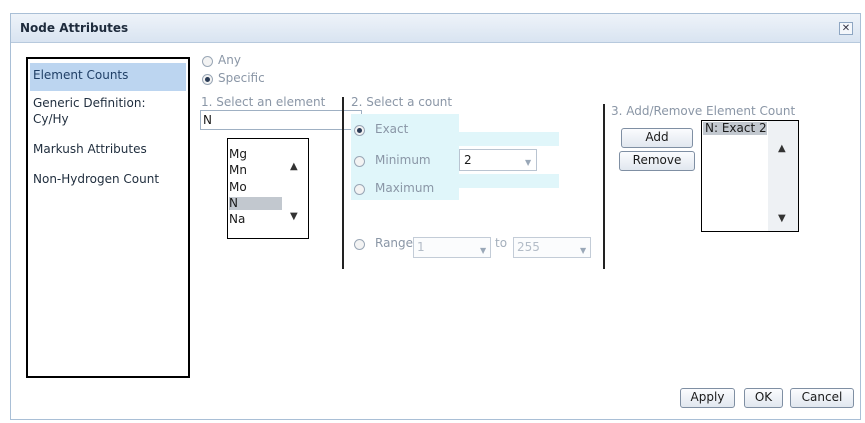 The height and width of the screenshot is (423, 865). What do you see at coordinates (229, 60) in the screenshot?
I see `any-label: Any` at bounding box center [229, 60].